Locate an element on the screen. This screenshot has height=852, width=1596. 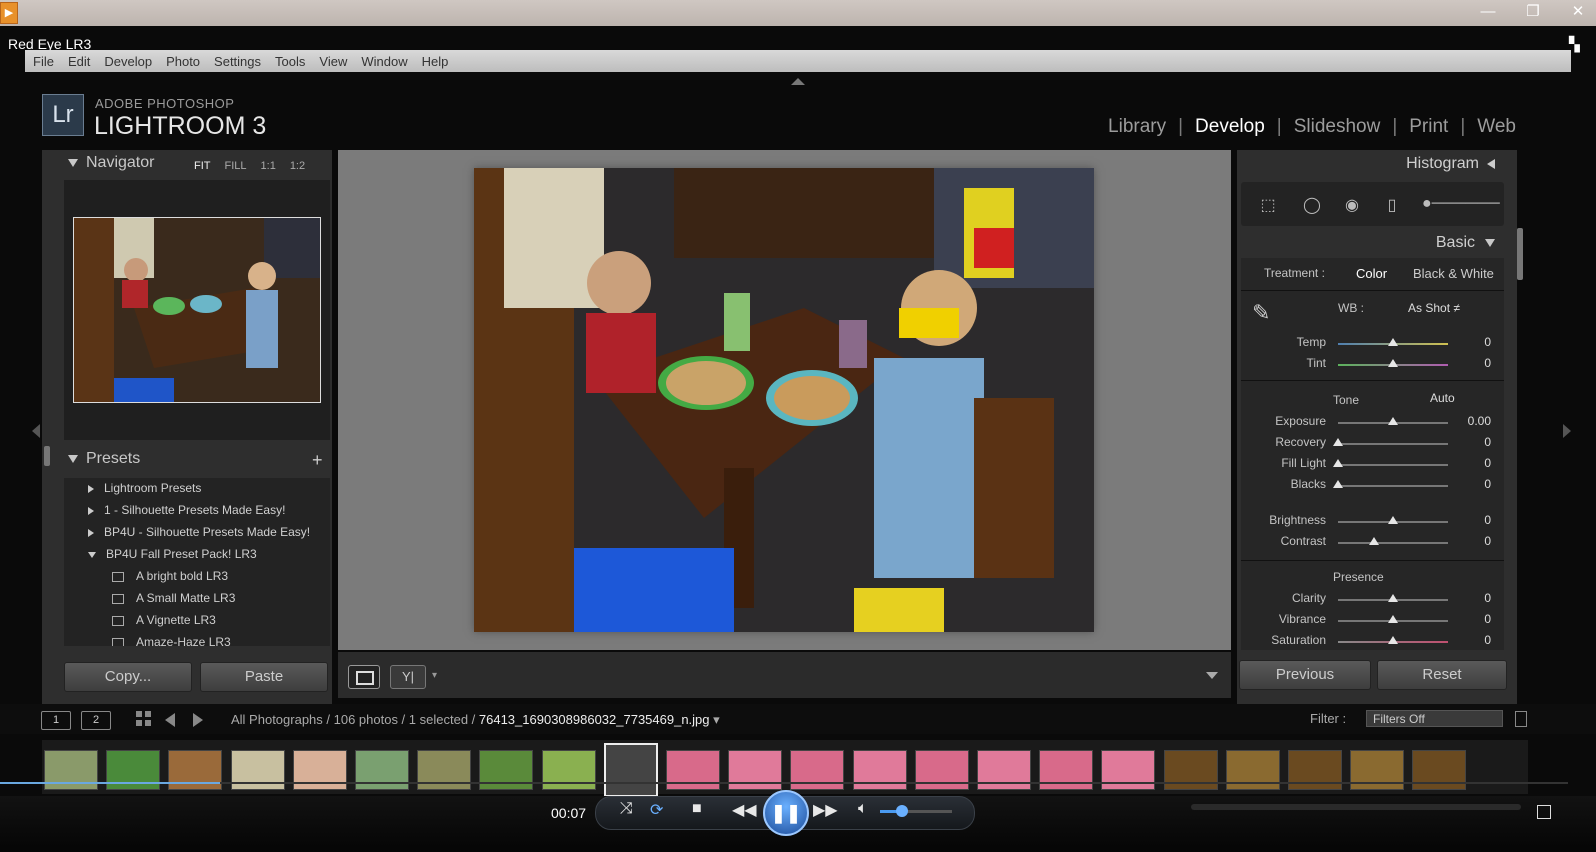
preset-folder: Lightroom Presets is located at coordinates (144, 488).